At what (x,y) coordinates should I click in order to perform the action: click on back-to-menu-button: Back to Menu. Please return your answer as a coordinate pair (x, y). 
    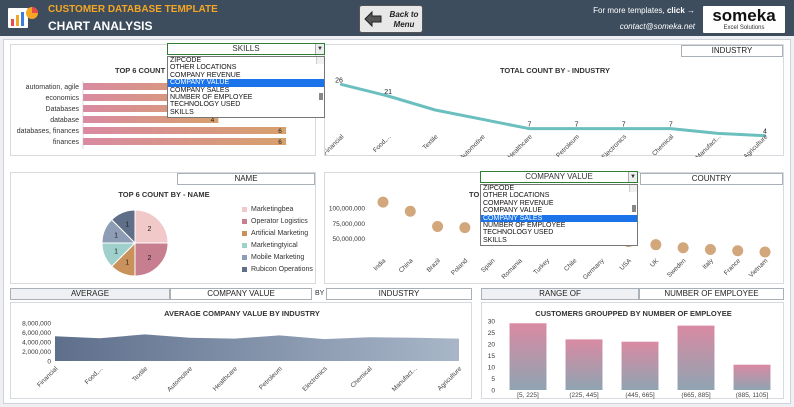
    Looking at the image, I should click on (391, 19).